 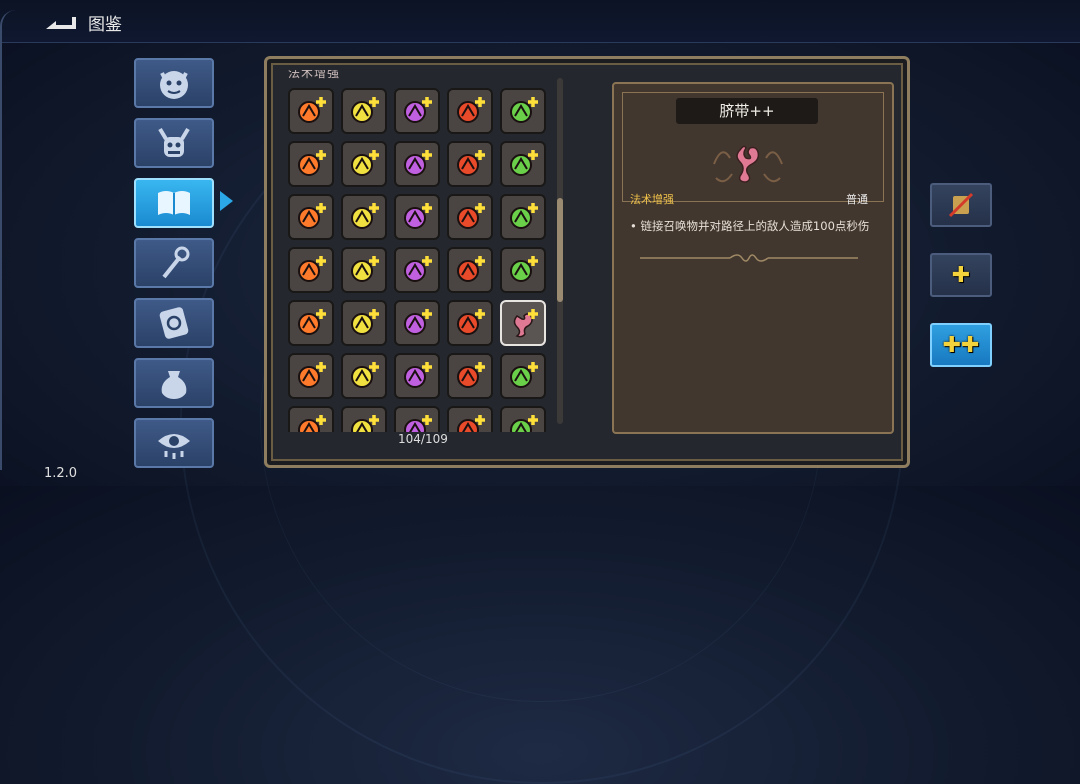 I want to click on category-tab-monsters, so click(x=174, y=83).